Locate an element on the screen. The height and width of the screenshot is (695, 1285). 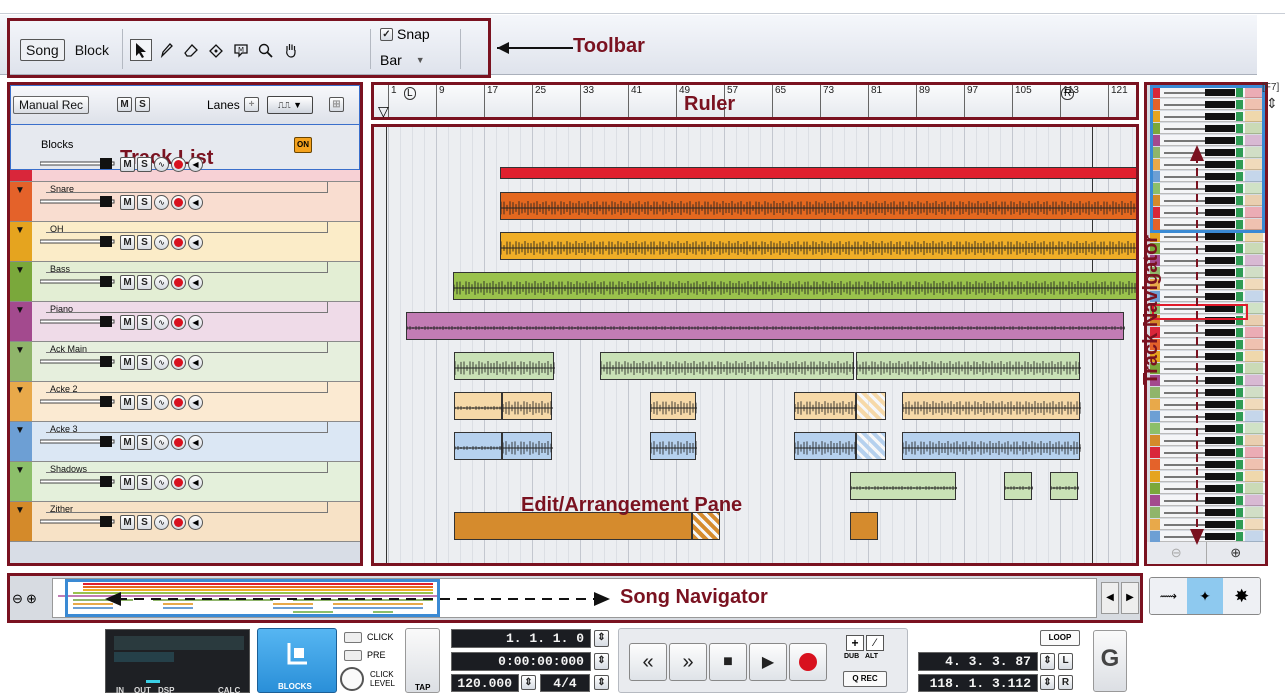
right-locator-button: R is located at coordinates (1065, 682).